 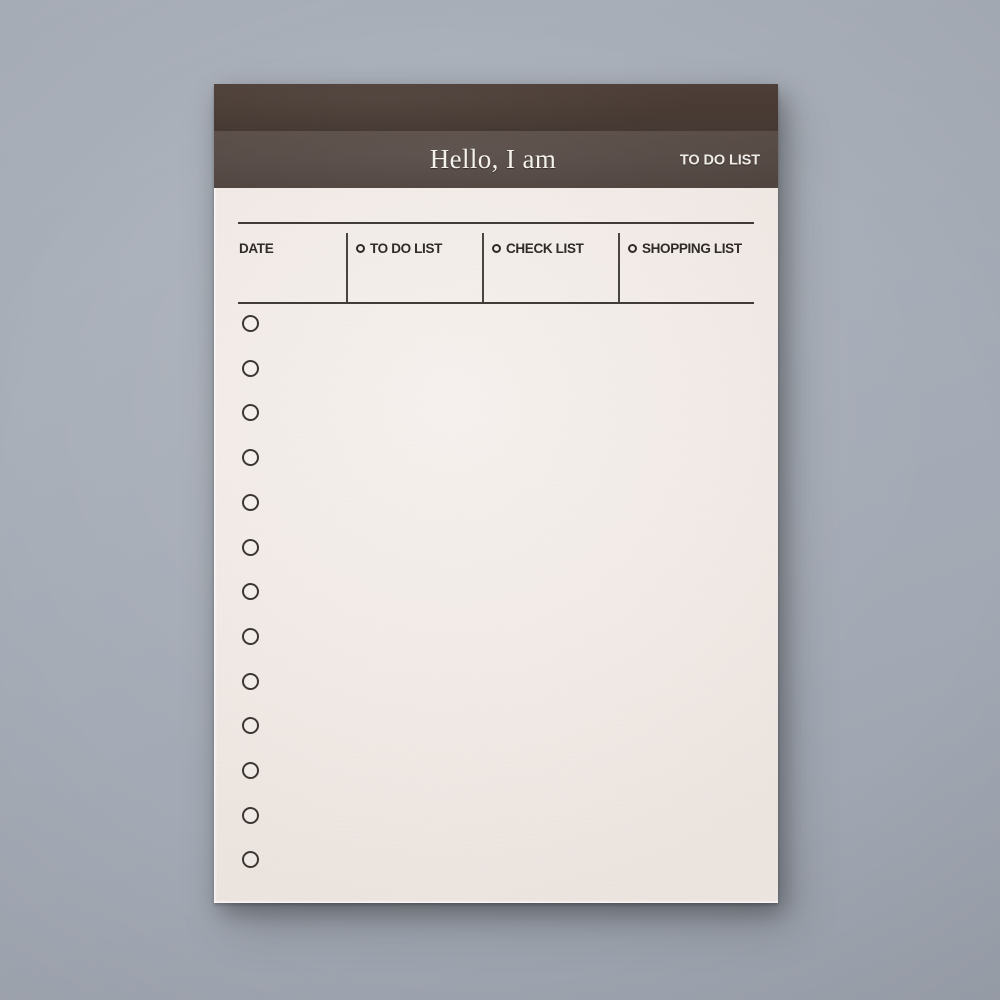 What do you see at coordinates (406, 248) in the screenshot?
I see `column-header-to-do-list-label: TO DO LIST` at bounding box center [406, 248].